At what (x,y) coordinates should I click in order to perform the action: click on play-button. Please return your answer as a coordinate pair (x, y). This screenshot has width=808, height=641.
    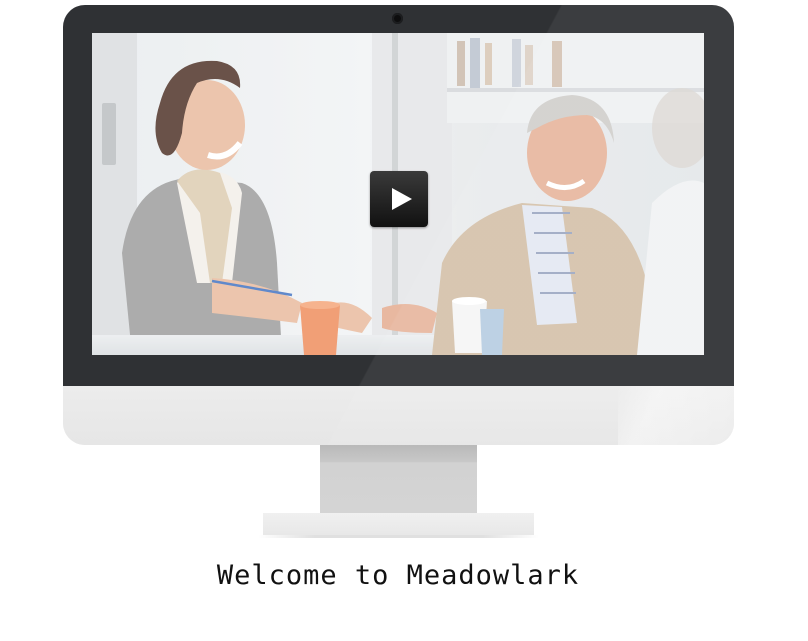
    Looking at the image, I should click on (399, 199).